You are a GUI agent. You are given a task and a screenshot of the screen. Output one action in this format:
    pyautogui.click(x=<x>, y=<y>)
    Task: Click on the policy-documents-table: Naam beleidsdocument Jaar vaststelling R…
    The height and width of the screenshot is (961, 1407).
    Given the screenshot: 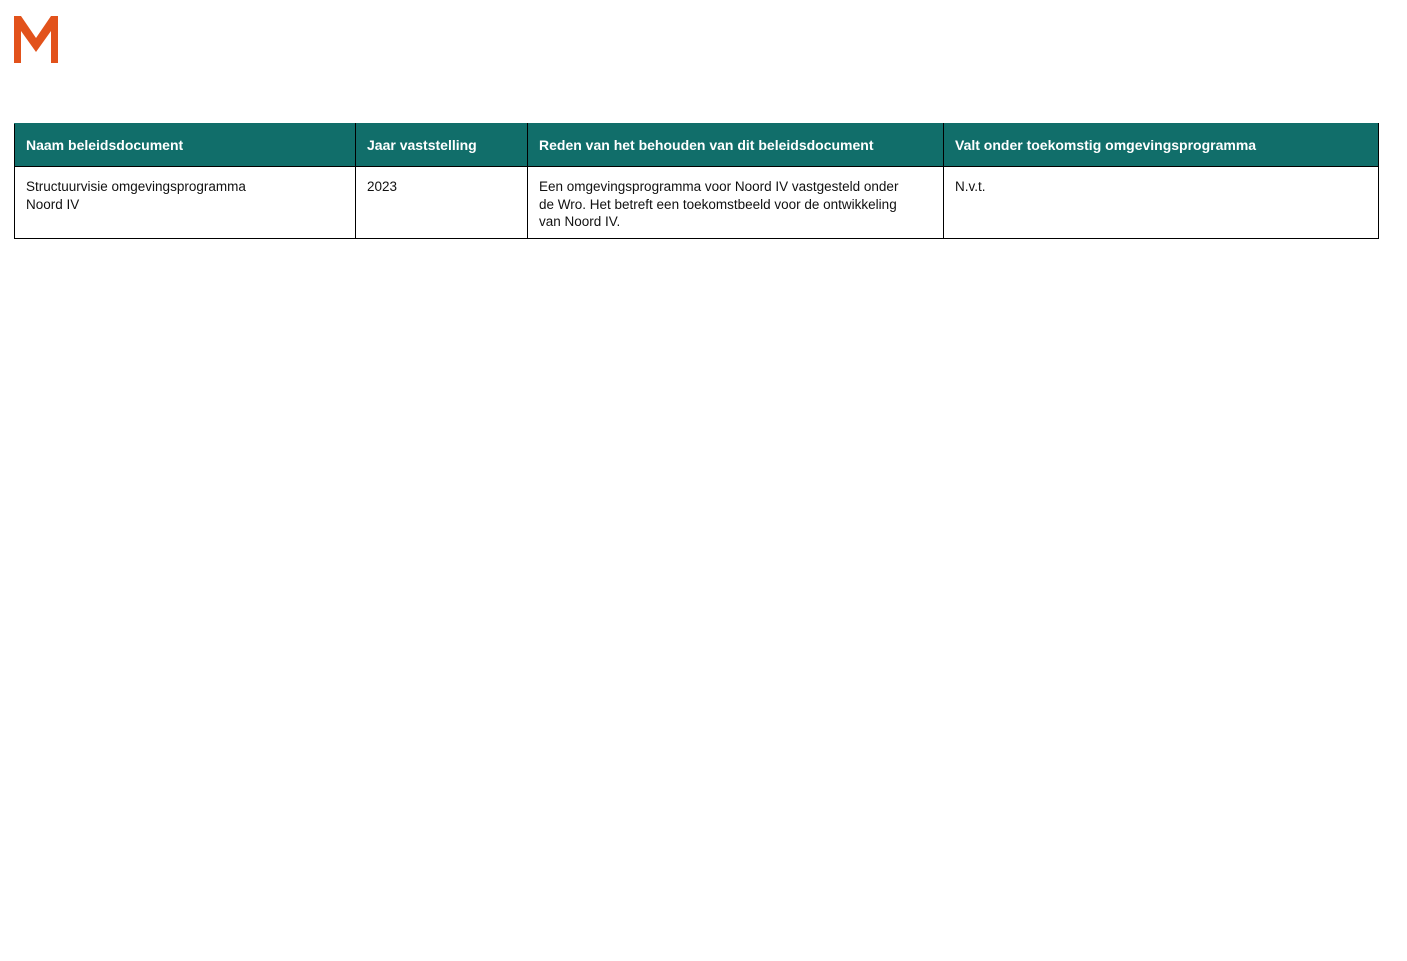 What is the action you would take?
    pyautogui.click(x=696, y=181)
    